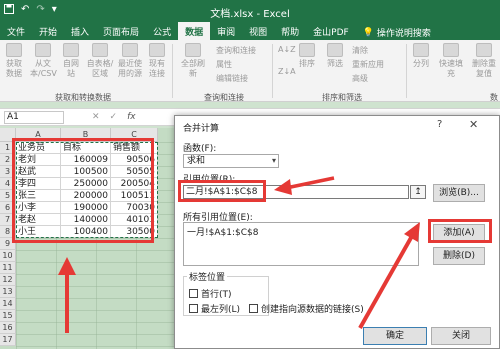  Describe the element at coordinates (48, 31) in the screenshot. I see `tab-home: 开始` at that location.